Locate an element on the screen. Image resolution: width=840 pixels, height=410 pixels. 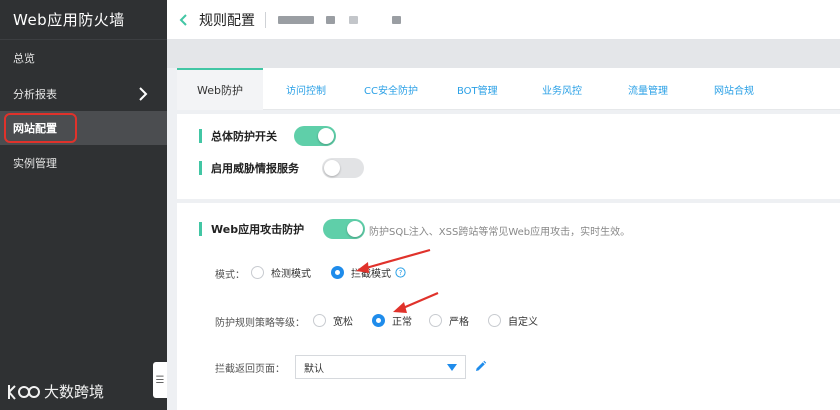
sidebar-item-label: 总览 is located at coordinates (24, 58).